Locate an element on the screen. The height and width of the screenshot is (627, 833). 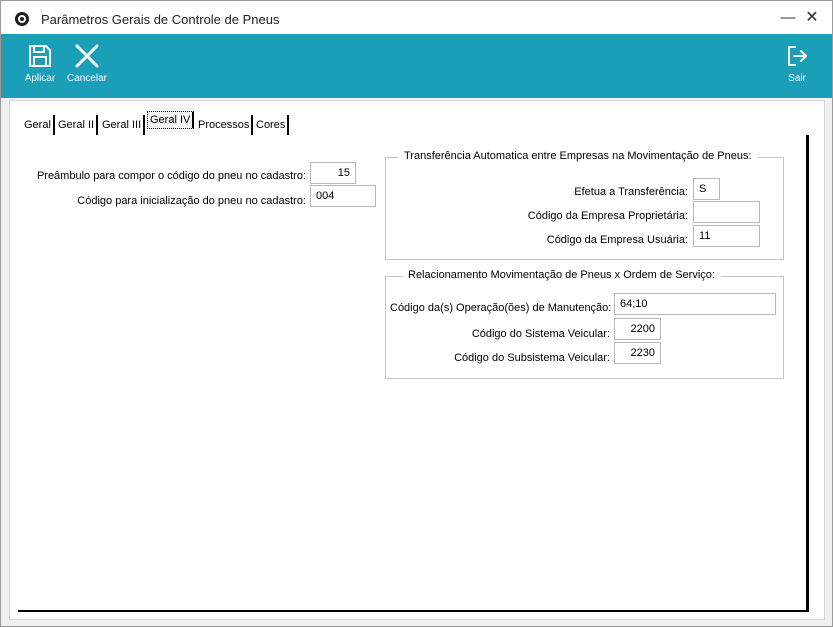
owner-company-label: Código da Empresa Proprietária: is located at coordinates (607, 216).